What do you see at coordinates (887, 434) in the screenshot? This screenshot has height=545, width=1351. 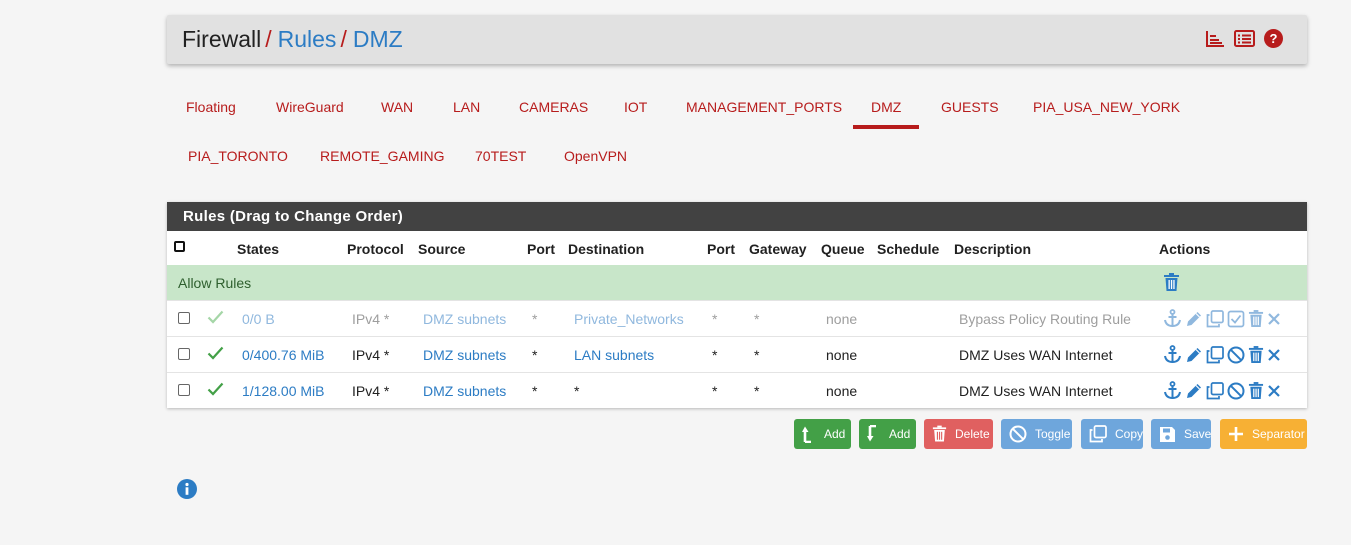 I see `add-bottom-button: Add` at bounding box center [887, 434].